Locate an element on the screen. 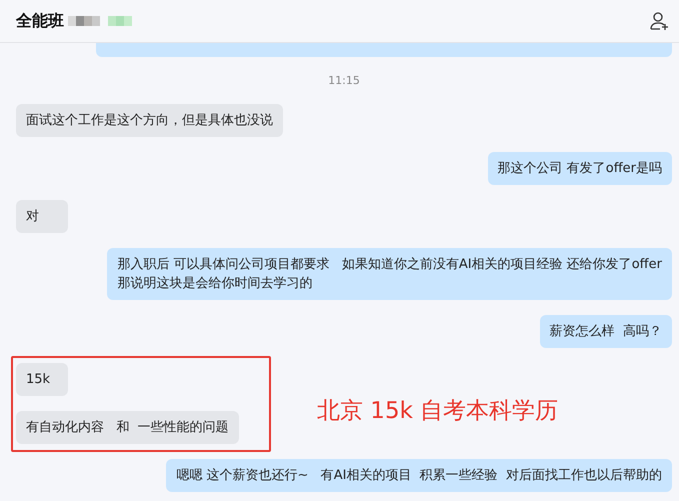  timestamp: 11:15 is located at coordinates (344, 81).